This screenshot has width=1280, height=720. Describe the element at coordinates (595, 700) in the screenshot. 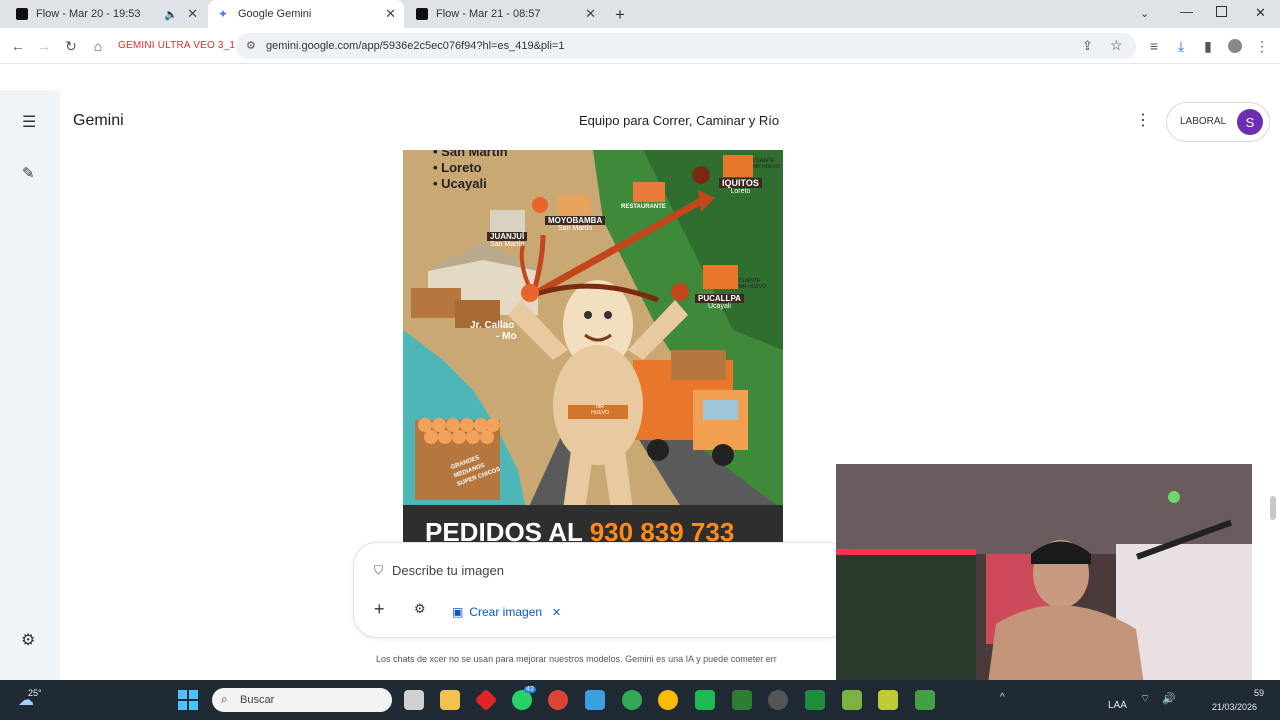

I see `app-blue-icon` at that location.